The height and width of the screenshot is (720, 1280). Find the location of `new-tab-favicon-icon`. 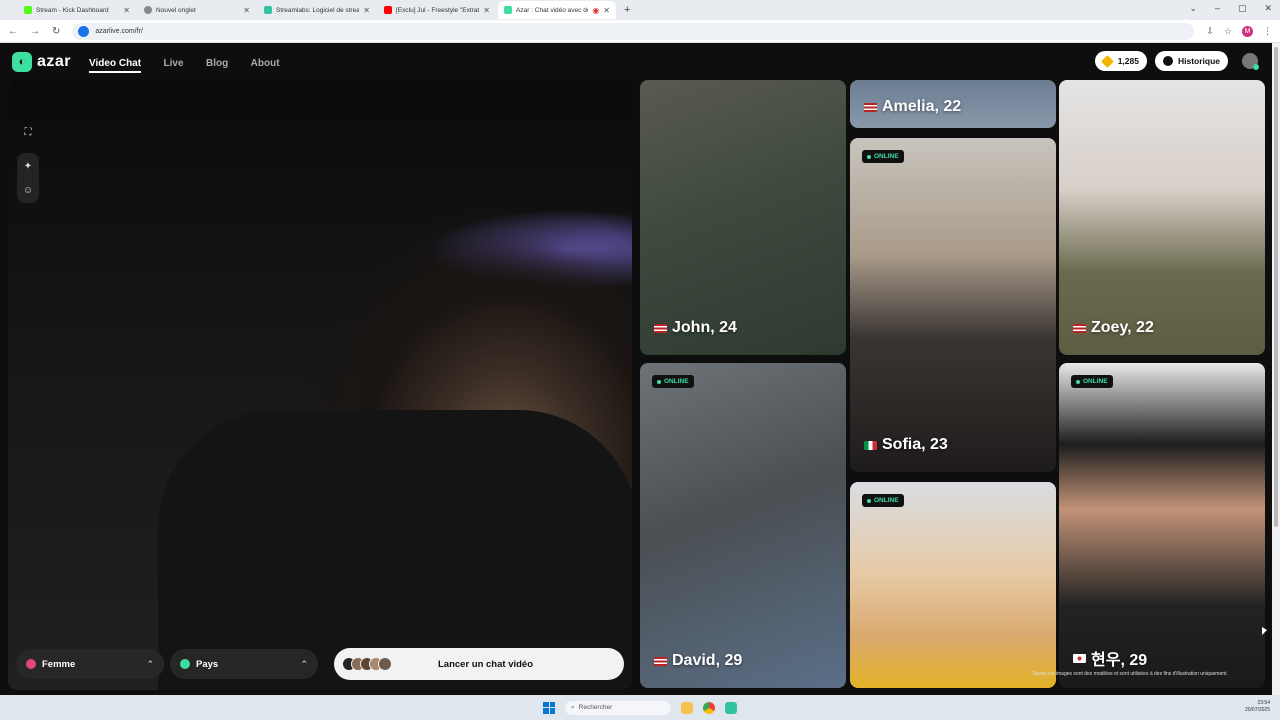

new-tab-favicon-icon is located at coordinates (148, 10).